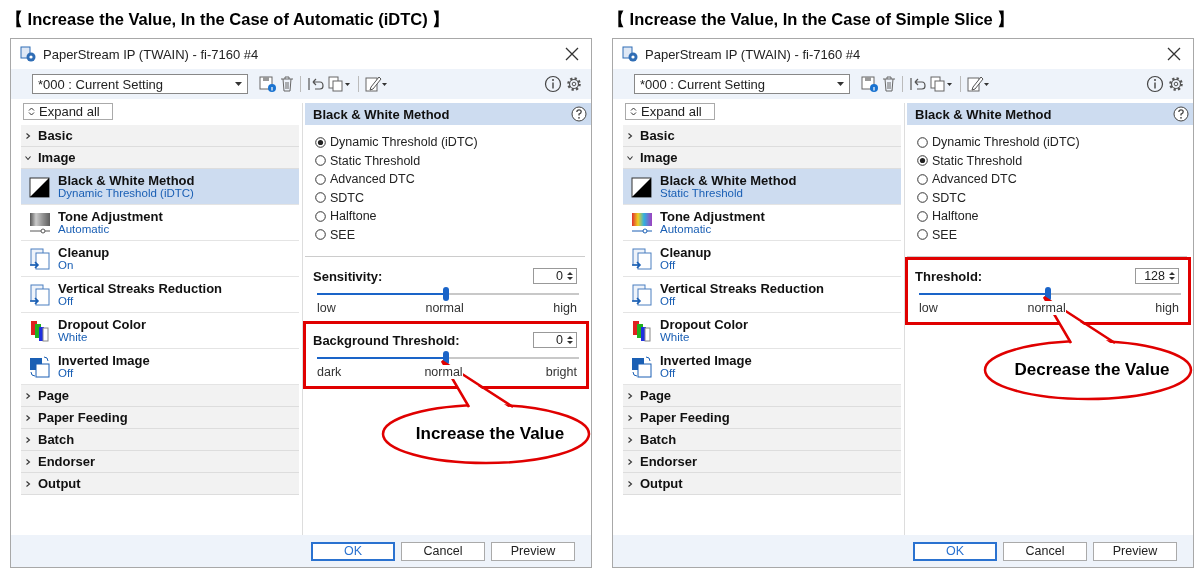 Image resolution: width=1202 pixels, height=578 pixels. Describe the element at coordinates (31, 111) in the screenshot. I see `sort-arrows-icon` at that location.